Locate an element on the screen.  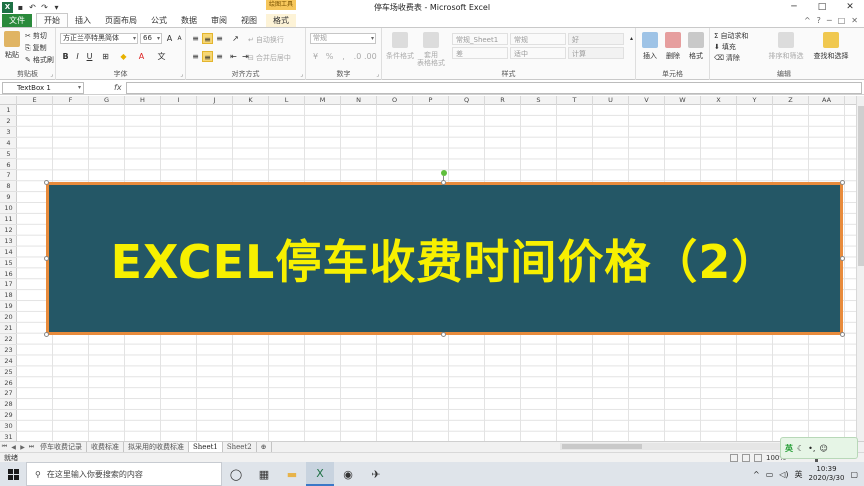
row-header: 11 is located at coordinates (8, 219).